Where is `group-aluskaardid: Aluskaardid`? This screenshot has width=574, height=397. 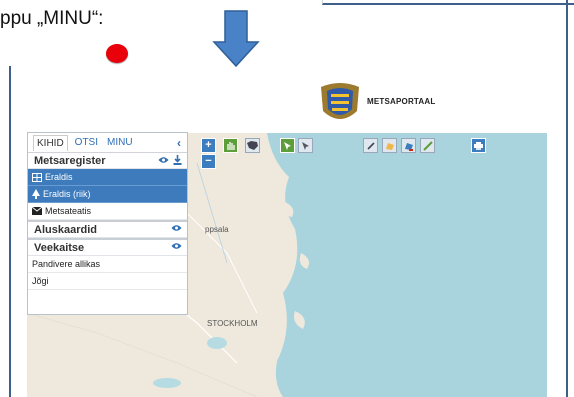 group-aluskaardid: Aluskaardid is located at coordinates (107, 229).